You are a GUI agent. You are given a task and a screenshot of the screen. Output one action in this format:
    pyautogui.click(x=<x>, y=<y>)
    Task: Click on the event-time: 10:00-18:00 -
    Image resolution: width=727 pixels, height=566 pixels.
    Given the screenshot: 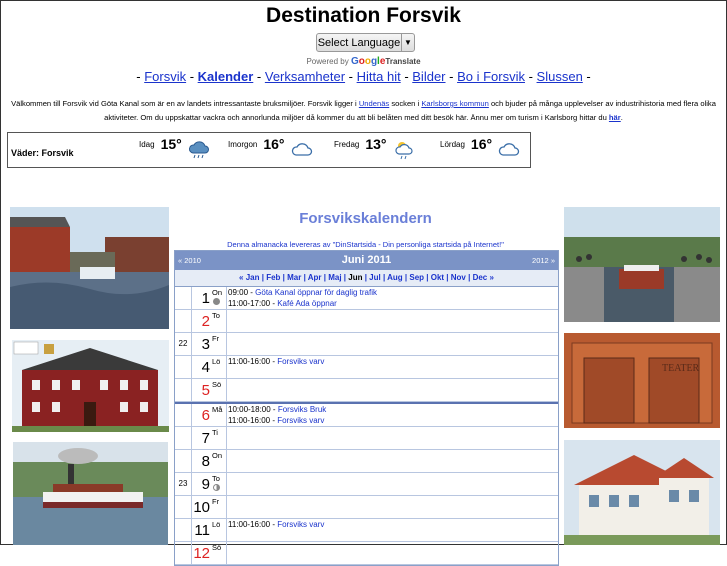 What is the action you would take?
    pyautogui.click(x=253, y=409)
    